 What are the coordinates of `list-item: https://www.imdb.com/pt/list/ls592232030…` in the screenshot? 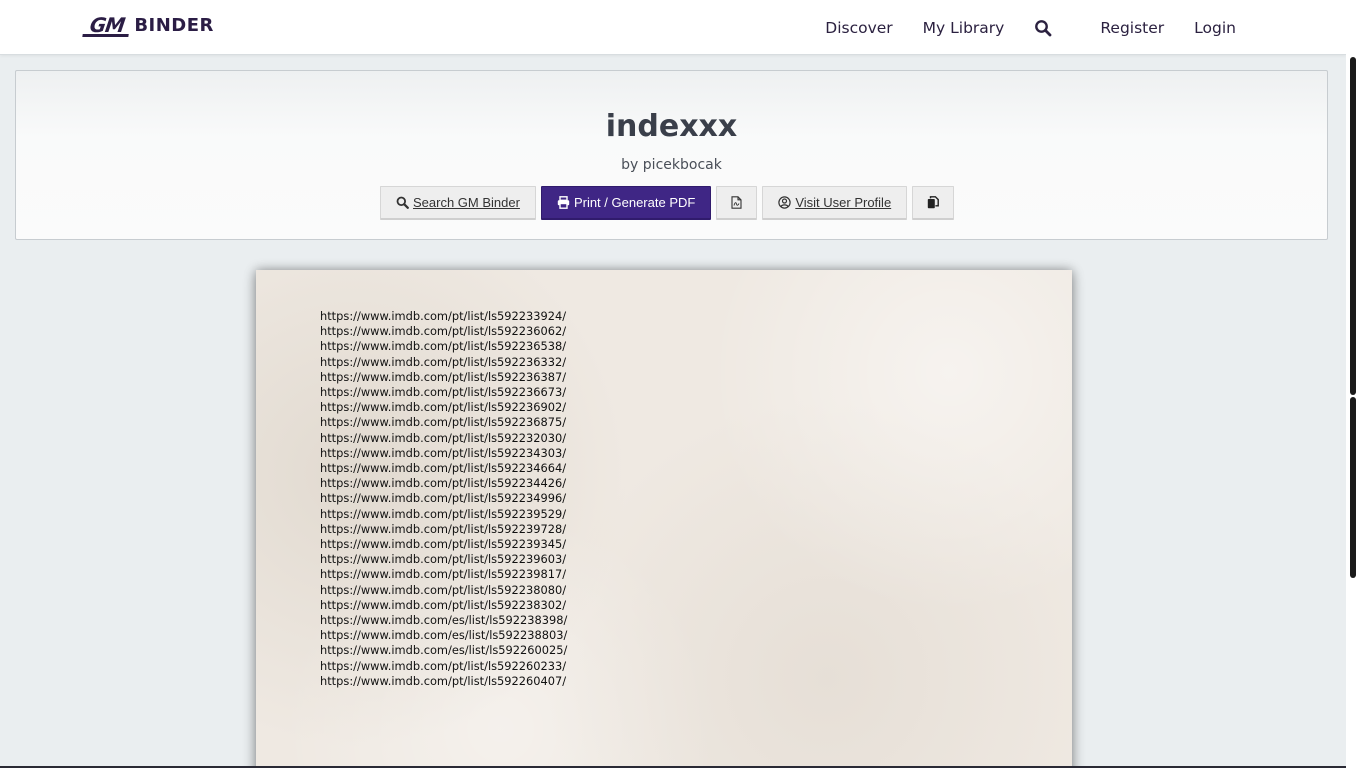 It's located at (443, 437).